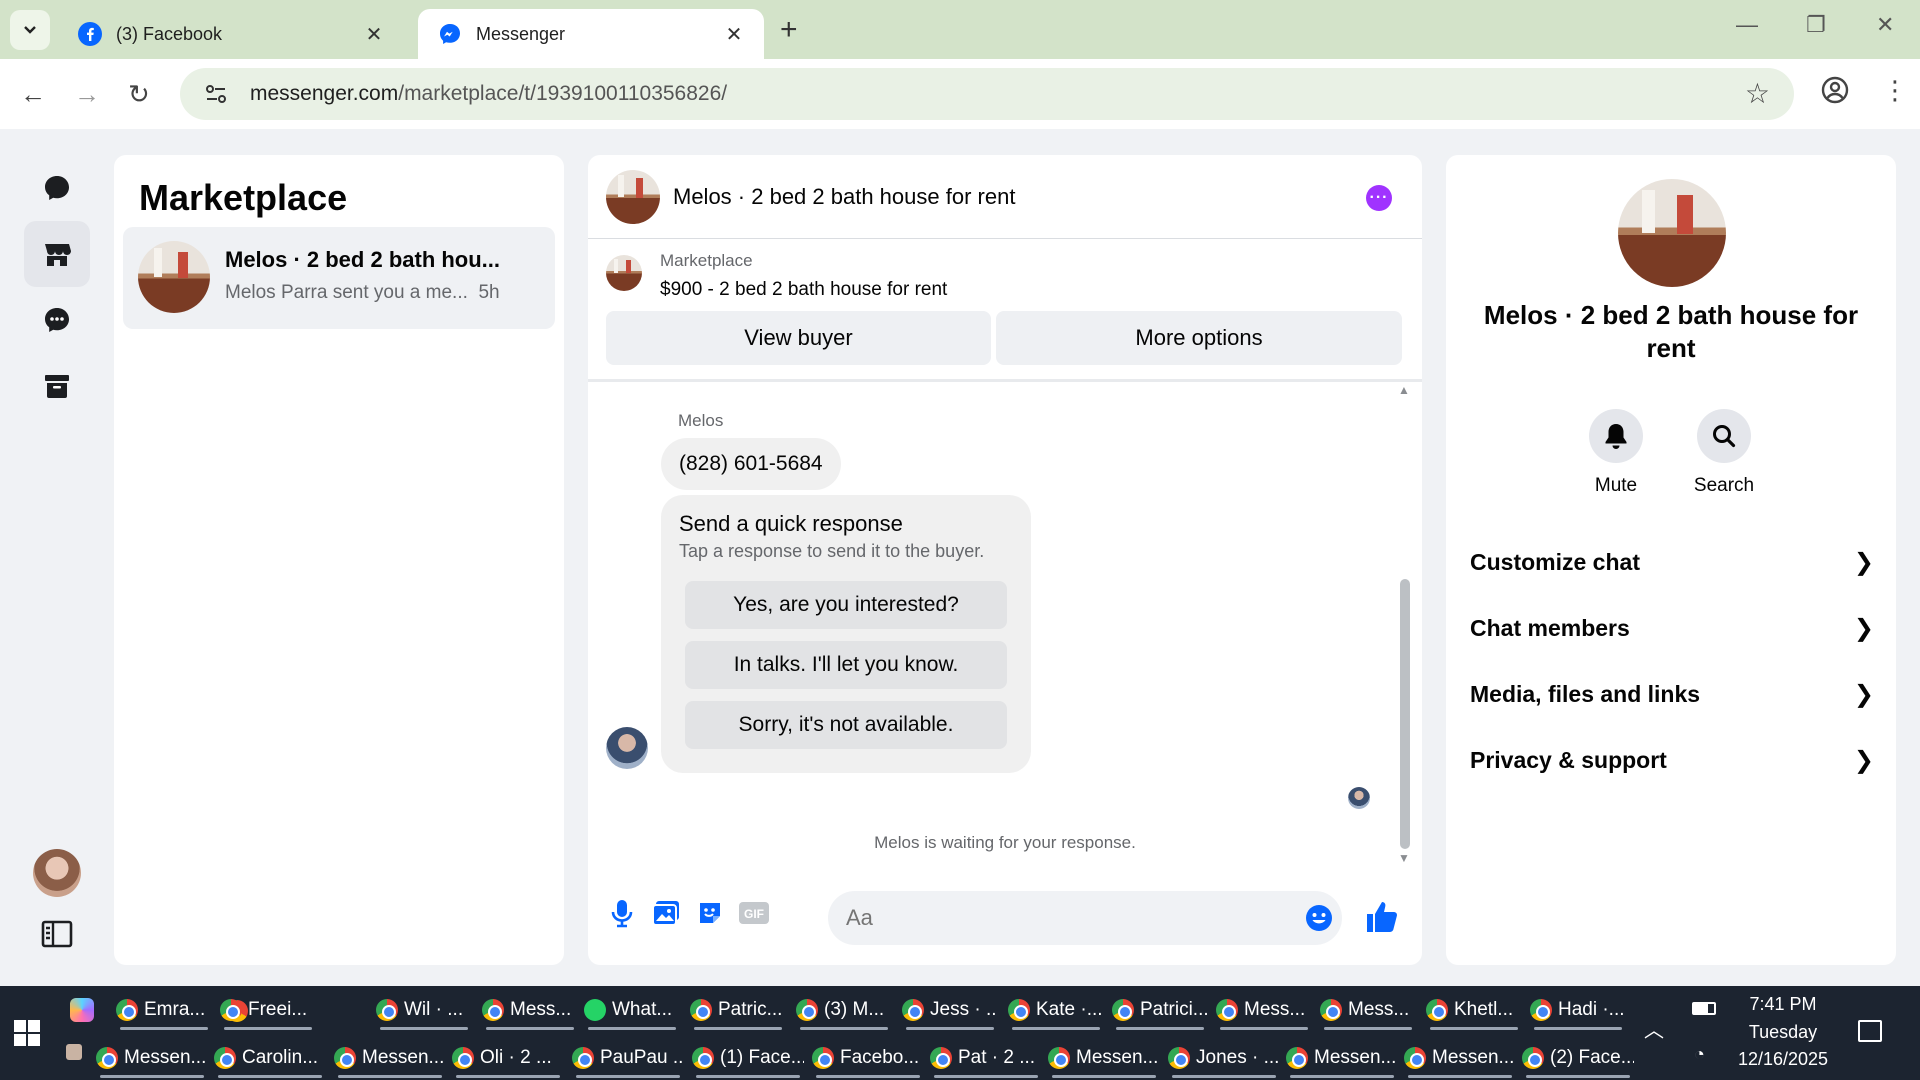 This screenshot has width=1920, height=1080. What do you see at coordinates (1835, 90) in the screenshot?
I see `profile-icon` at bounding box center [1835, 90].